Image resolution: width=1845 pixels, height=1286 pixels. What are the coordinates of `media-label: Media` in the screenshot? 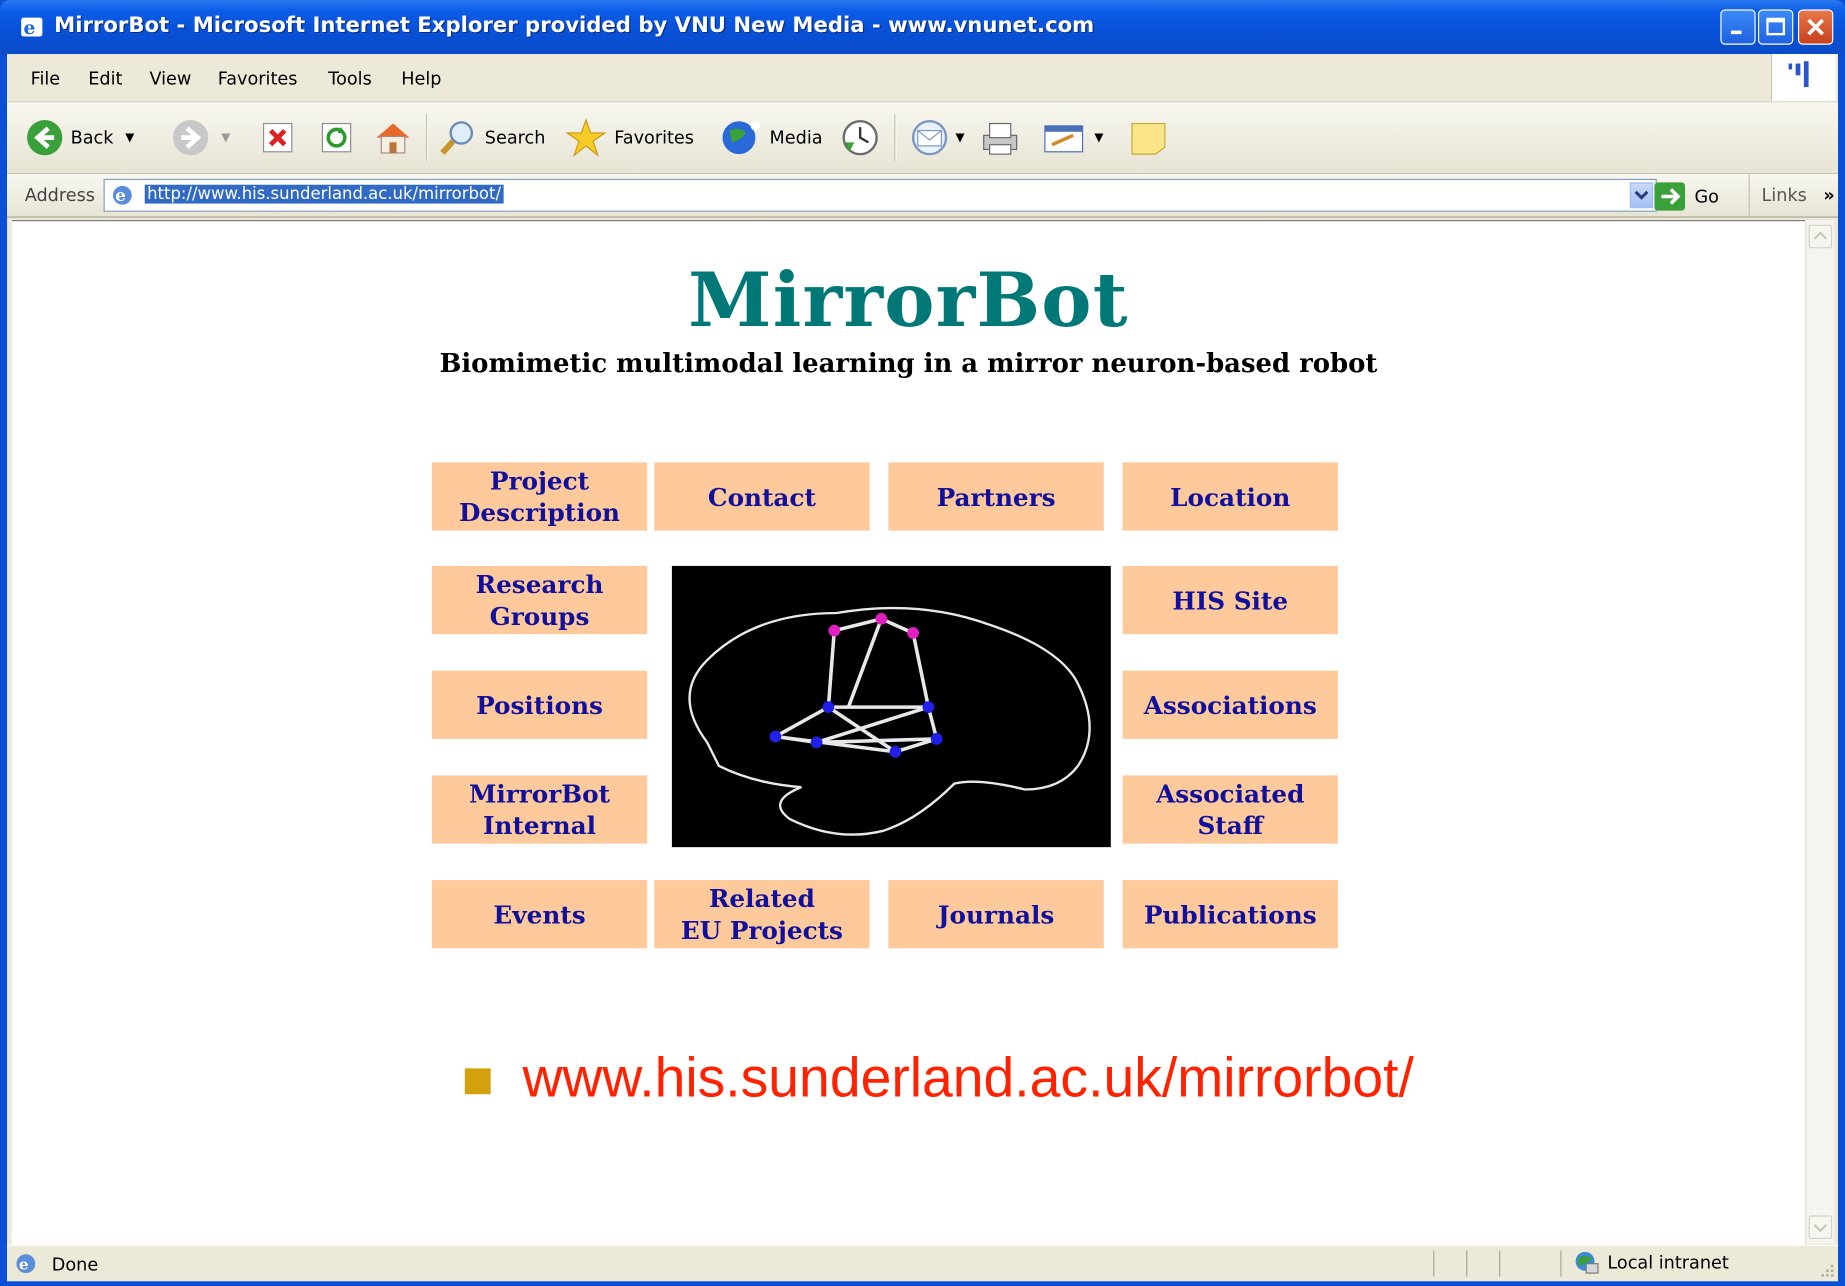 It's located at (796, 138).